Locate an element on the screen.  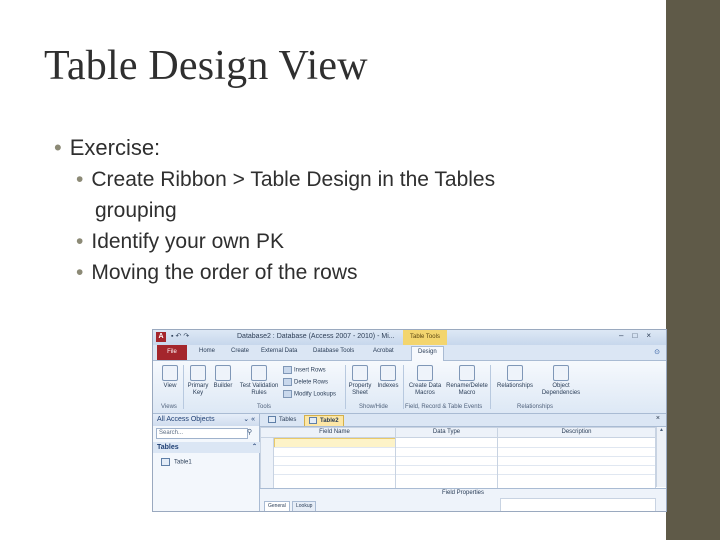
nav-item-table1: Table1 is located at coordinates (176, 462).